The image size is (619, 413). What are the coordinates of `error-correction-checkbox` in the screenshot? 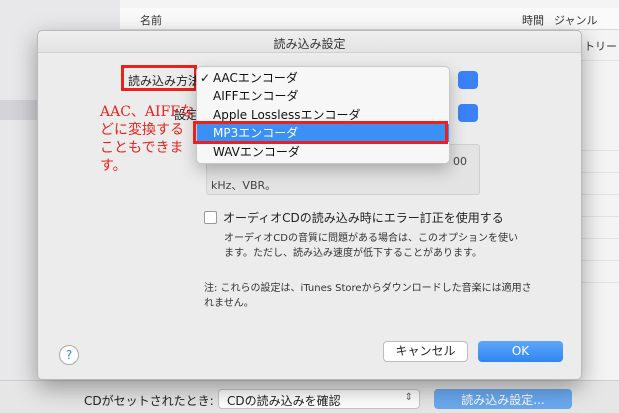 It's located at (210, 217).